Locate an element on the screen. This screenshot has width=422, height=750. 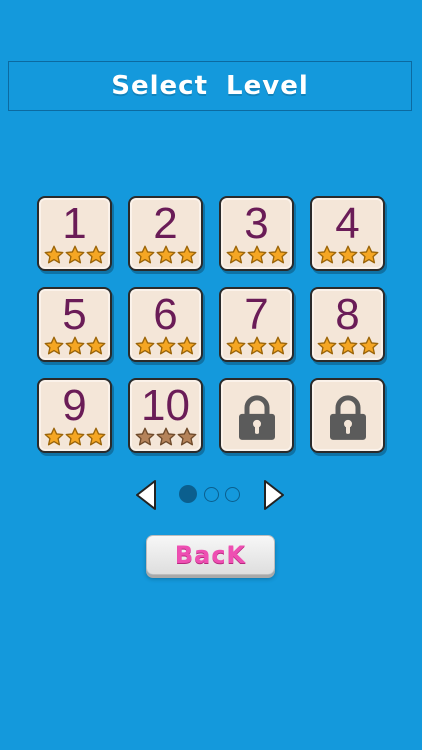
level-number: 9 is located at coordinates (74, 405).